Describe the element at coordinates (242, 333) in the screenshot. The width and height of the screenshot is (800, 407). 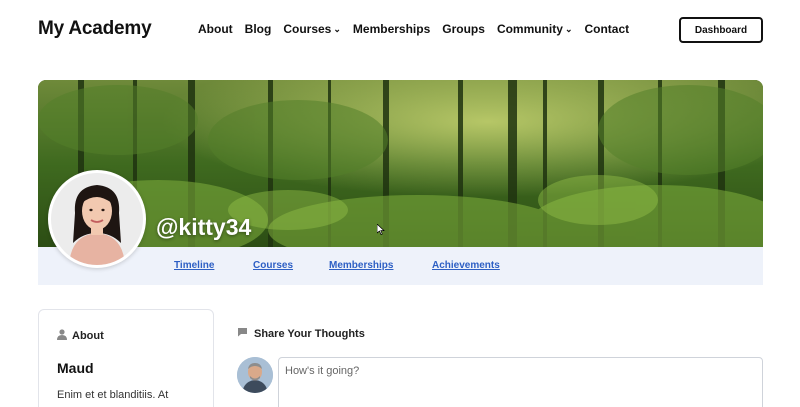
I see `speech-bubble-icon` at that location.